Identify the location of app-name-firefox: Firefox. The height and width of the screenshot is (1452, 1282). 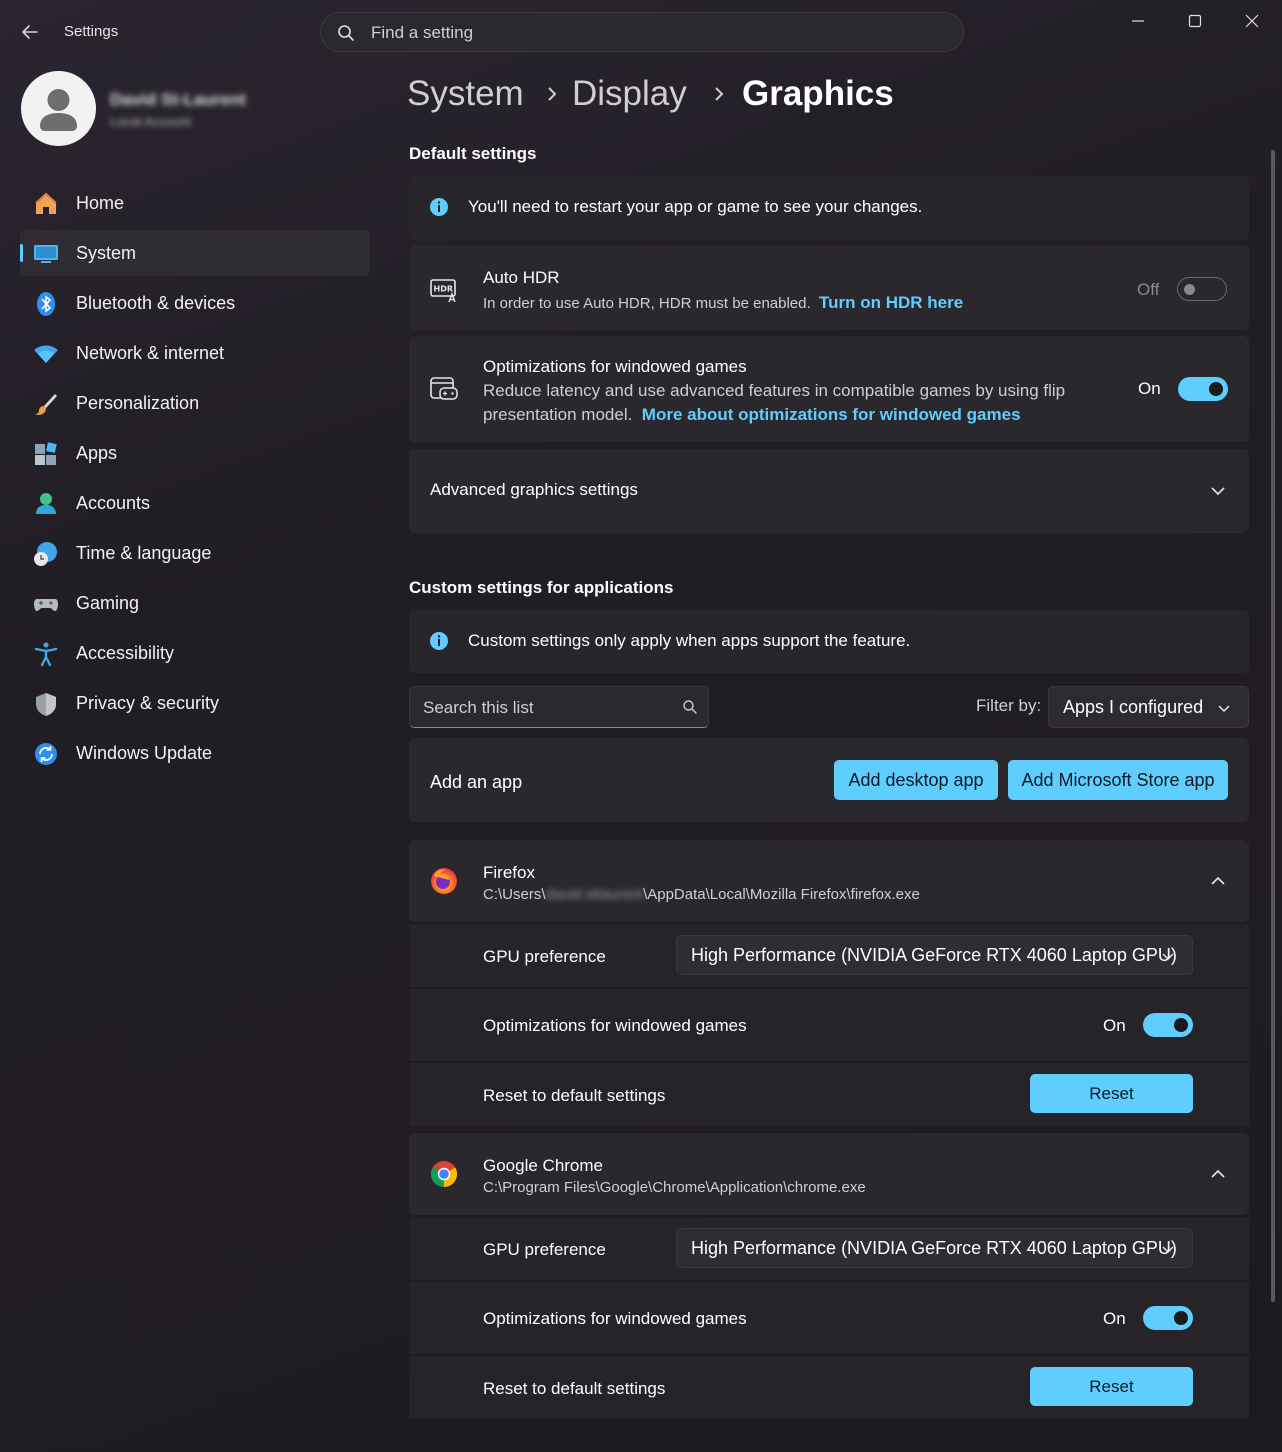
(509, 872).